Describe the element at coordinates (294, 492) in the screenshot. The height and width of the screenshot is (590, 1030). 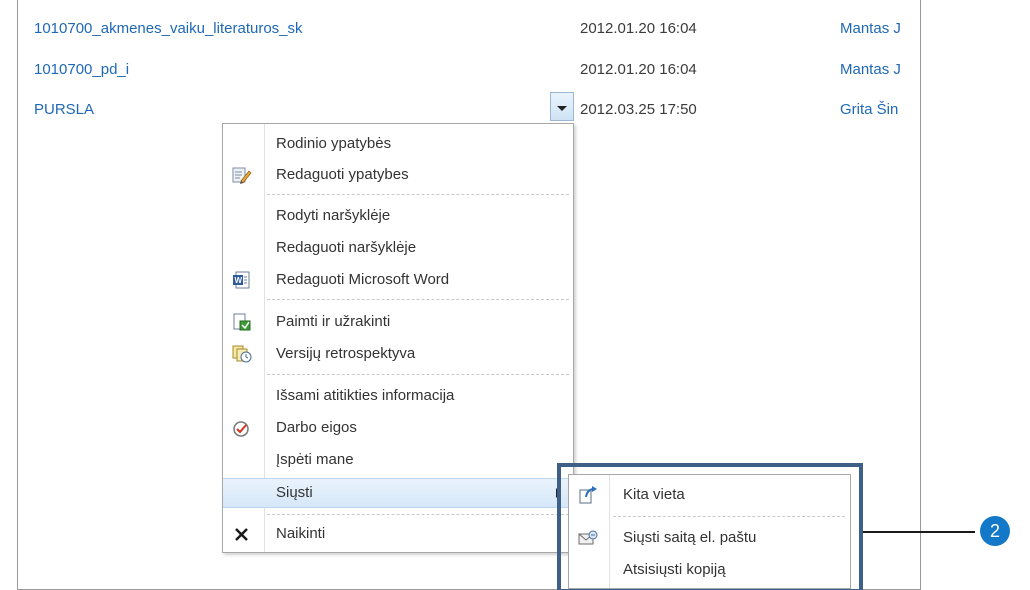
I see `menu-item-label: Siųsti` at that location.